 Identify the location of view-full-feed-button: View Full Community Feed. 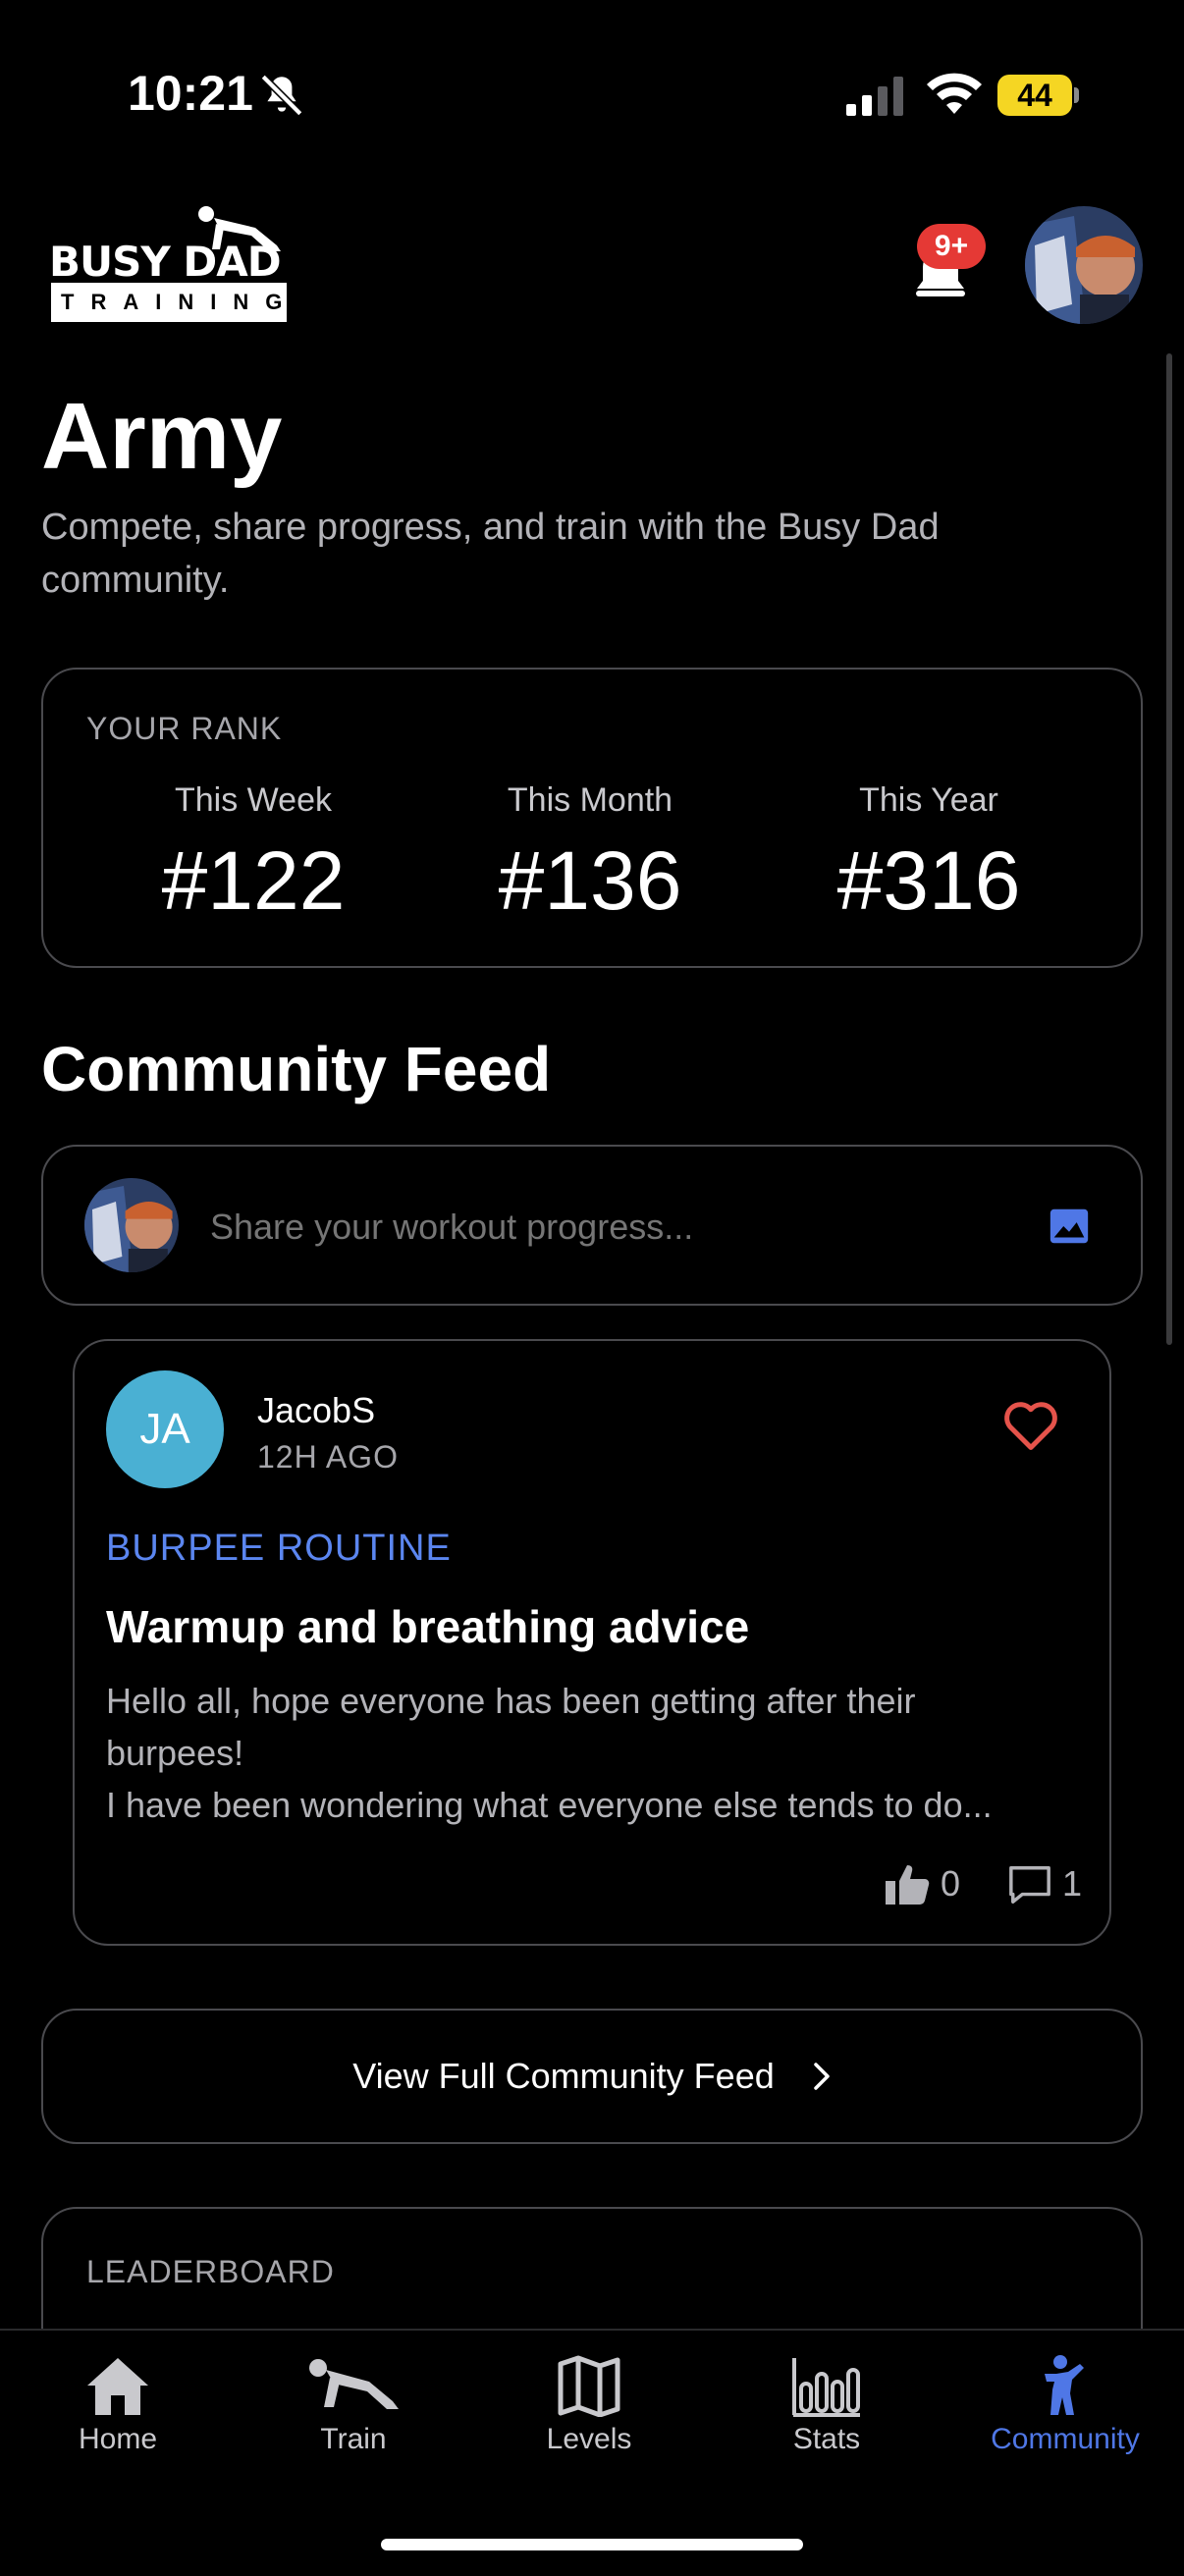
(592, 2076).